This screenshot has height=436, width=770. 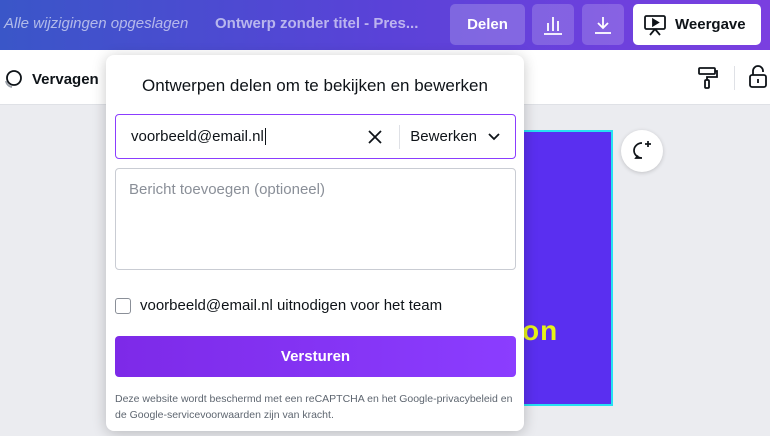 I want to click on presentation-screen-icon, so click(x=655, y=25).